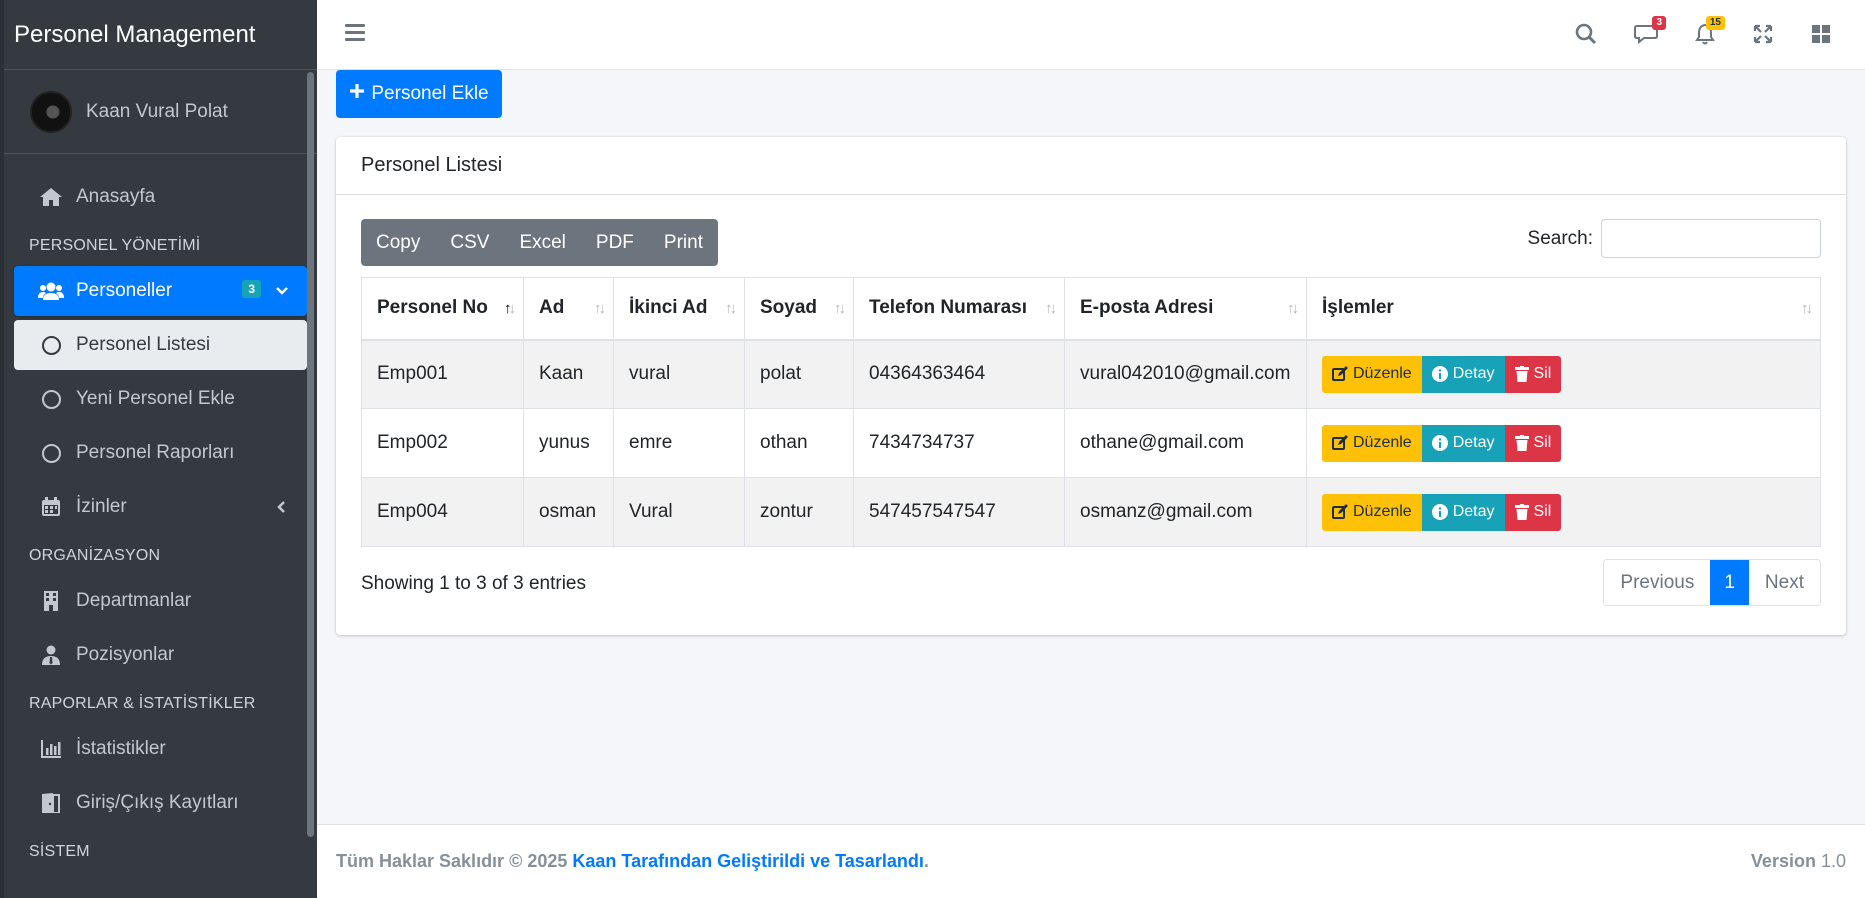 This screenshot has width=1865, height=898. What do you see at coordinates (679, 512) in the screenshot?
I see `cell-ikinci-ad: Vural` at bounding box center [679, 512].